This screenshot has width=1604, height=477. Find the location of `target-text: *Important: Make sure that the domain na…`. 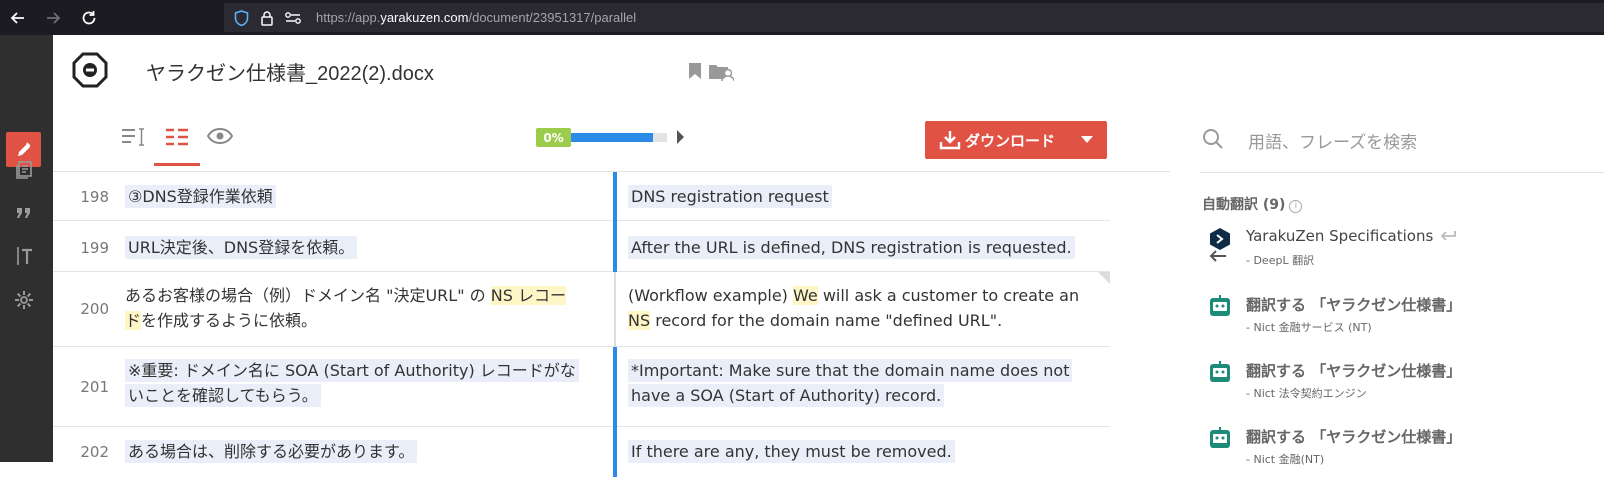

target-text: *Important: Make sure that the domain na… is located at coordinates (855, 383).